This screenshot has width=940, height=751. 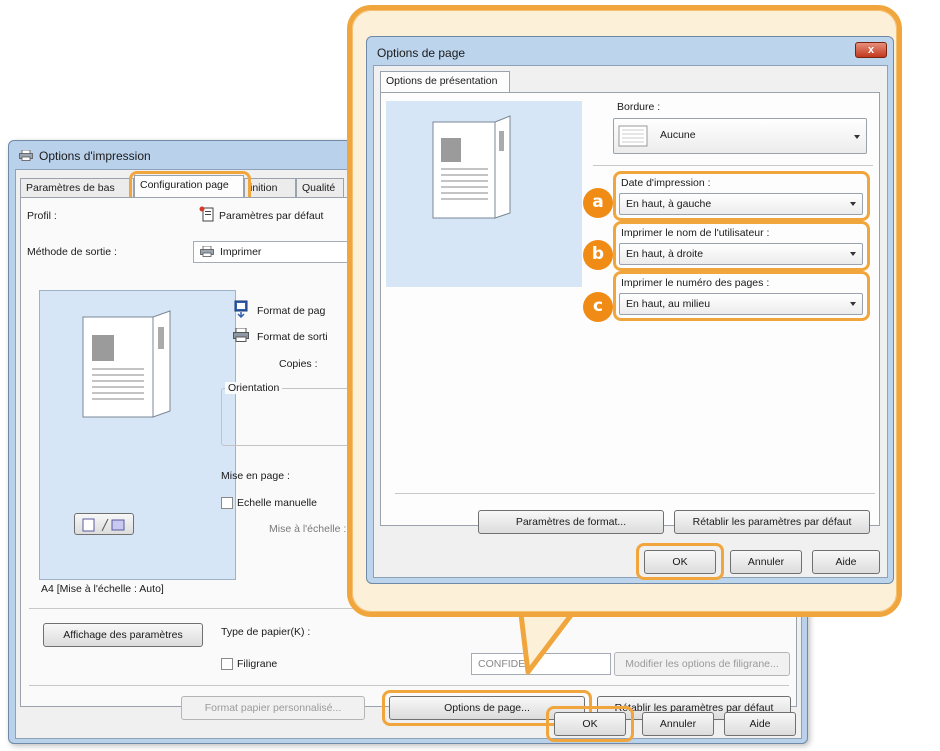 I want to click on cancel-button: Annuler, so click(x=678, y=724).